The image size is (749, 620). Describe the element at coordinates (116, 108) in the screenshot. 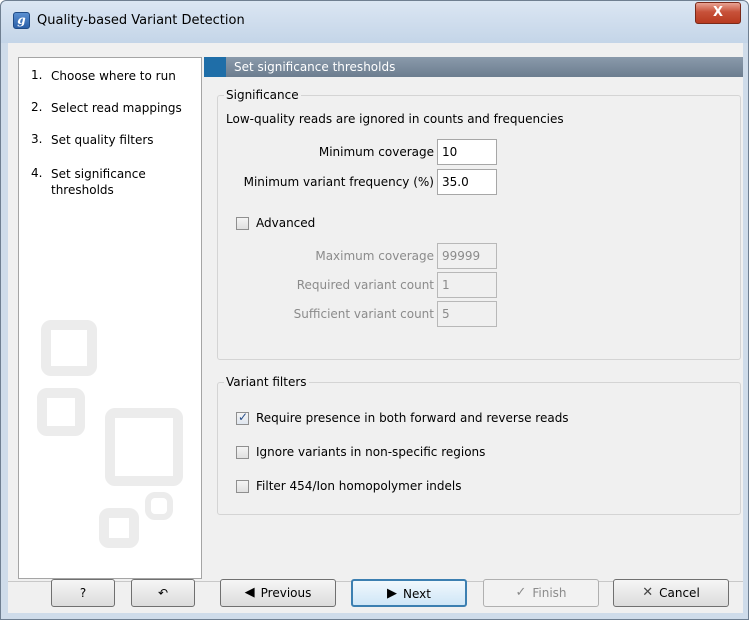

I see `step-label: Select read mappings` at that location.